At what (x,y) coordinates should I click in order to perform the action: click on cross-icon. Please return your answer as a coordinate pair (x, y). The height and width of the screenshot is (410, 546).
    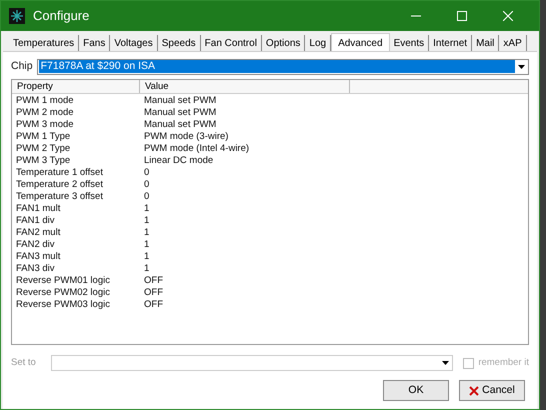
    Looking at the image, I should click on (474, 391).